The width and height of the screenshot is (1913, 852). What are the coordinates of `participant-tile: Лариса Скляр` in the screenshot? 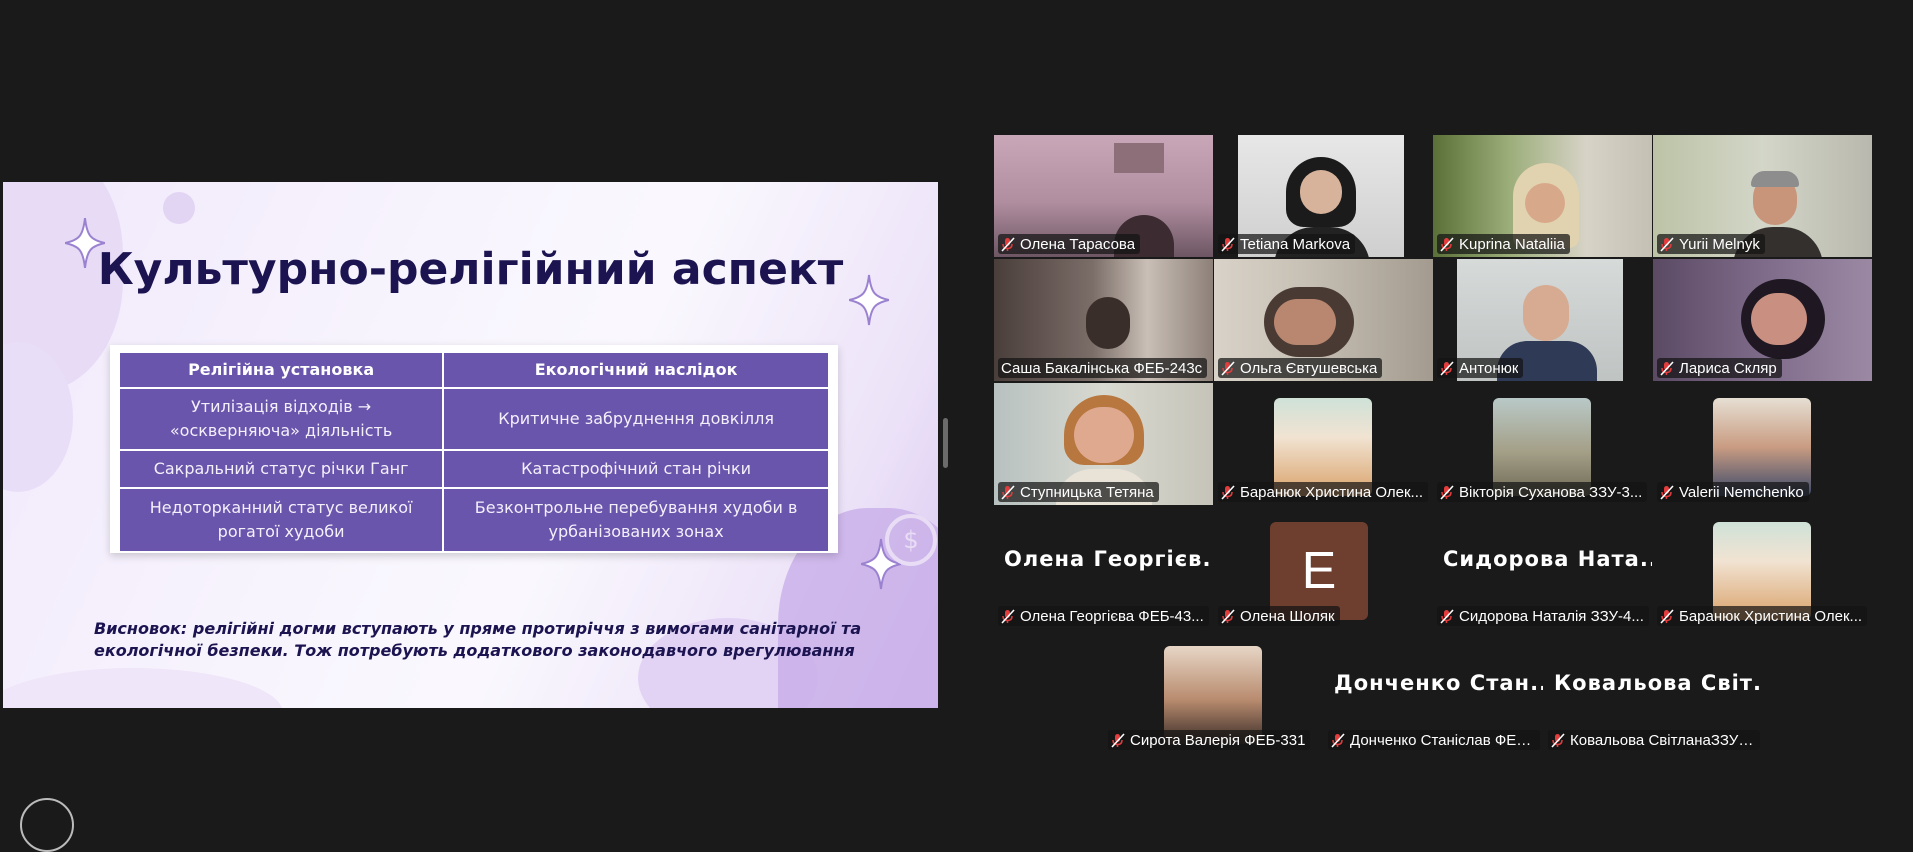 It's located at (1762, 320).